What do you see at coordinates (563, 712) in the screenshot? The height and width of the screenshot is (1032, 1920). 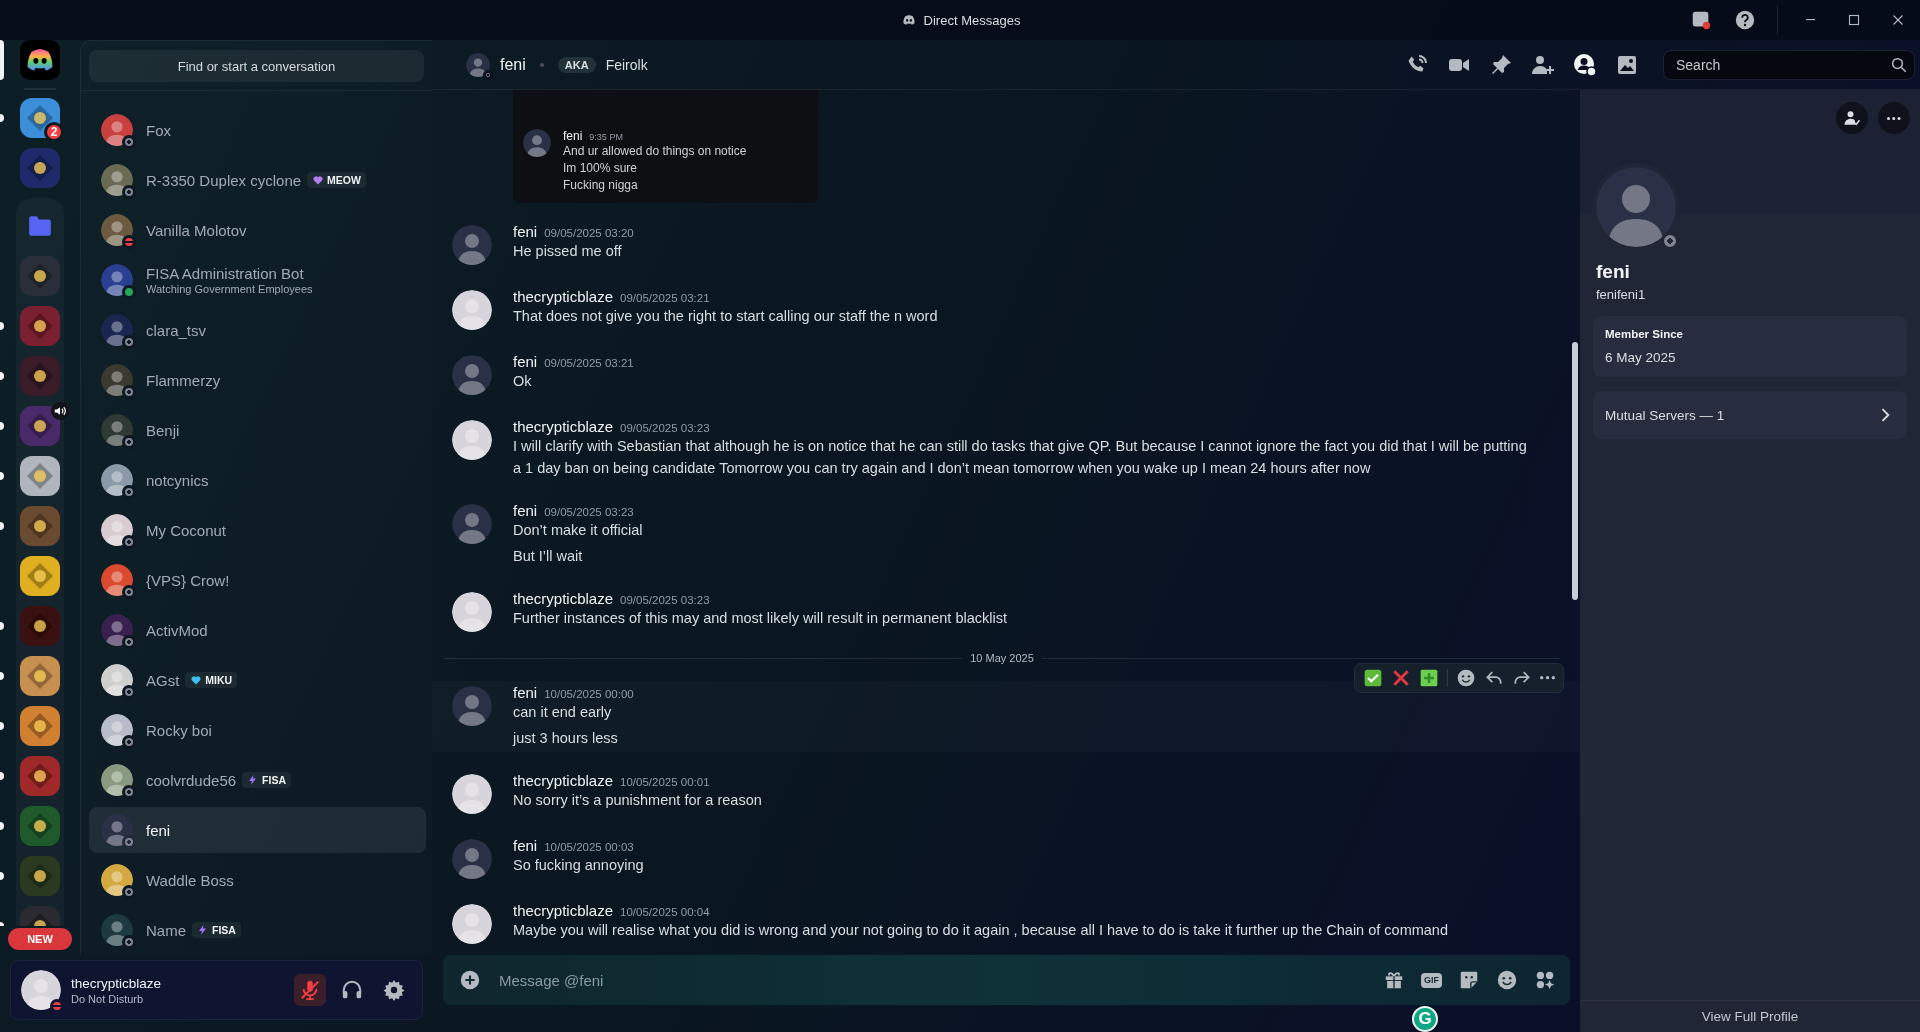 I see `message-text: can it end early` at bounding box center [563, 712].